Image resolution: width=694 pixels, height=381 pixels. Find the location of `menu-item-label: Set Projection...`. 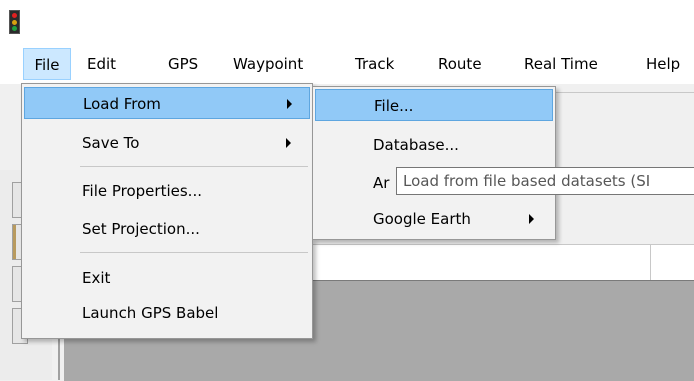

menu-item-label: Set Projection... is located at coordinates (141, 229).